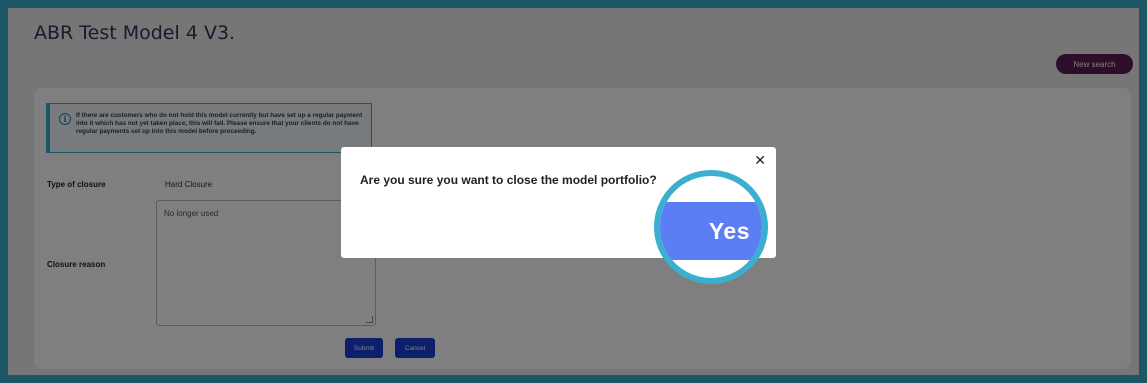 The height and width of the screenshot is (383, 1147). I want to click on zoom-magnifier: Yes, so click(711, 227).